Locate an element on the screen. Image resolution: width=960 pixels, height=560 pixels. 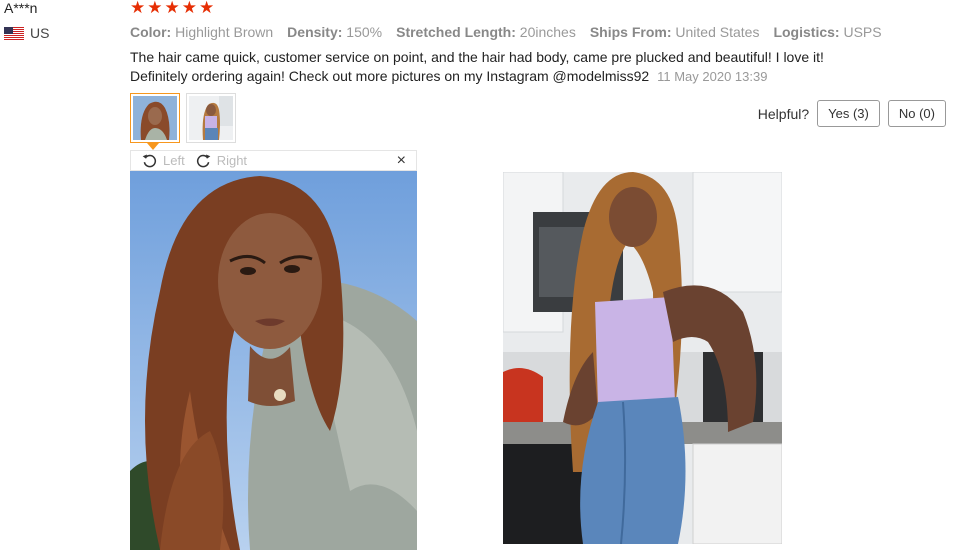
star-rating: ★ ★ ★ ★ ★ is located at coordinates (172, 9).